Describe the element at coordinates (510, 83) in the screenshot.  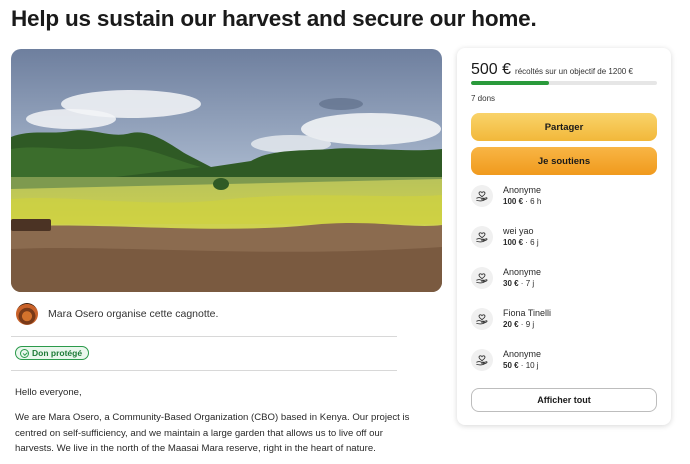
I see `progress-fill` at that location.